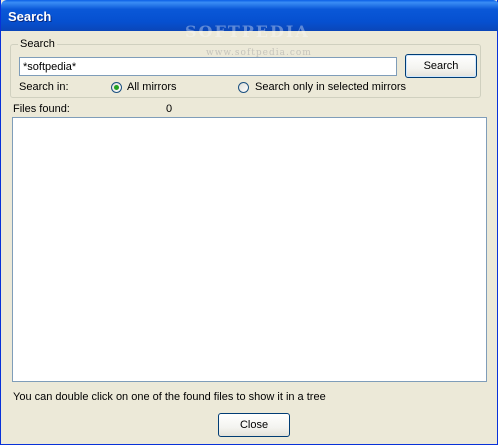 This screenshot has width=498, height=445. Describe the element at coordinates (44, 87) in the screenshot. I see `search-in-label: Search in:` at that location.